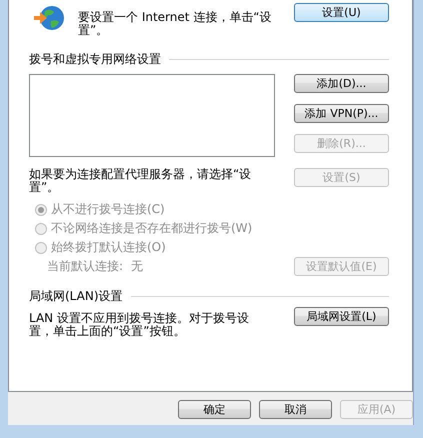 The image size is (423, 438). Describe the element at coordinates (214, 409) in the screenshot. I see `ok-button: 确定` at that location.